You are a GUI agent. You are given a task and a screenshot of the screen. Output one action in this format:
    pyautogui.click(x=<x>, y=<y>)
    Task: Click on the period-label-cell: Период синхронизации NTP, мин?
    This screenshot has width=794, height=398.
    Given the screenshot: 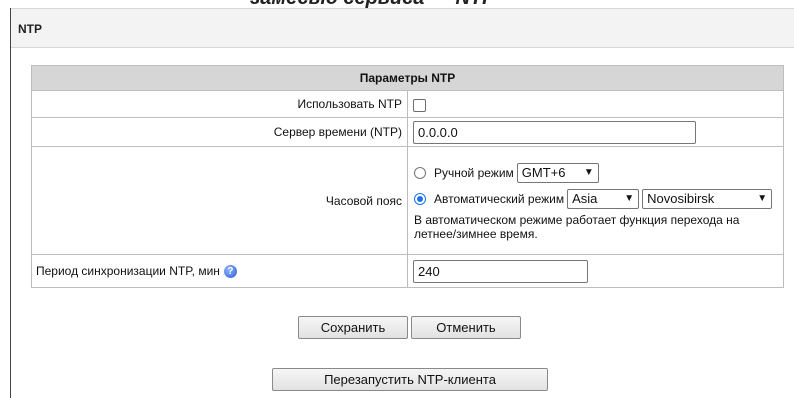 What is the action you would take?
    pyautogui.click(x=219, y=271)
    